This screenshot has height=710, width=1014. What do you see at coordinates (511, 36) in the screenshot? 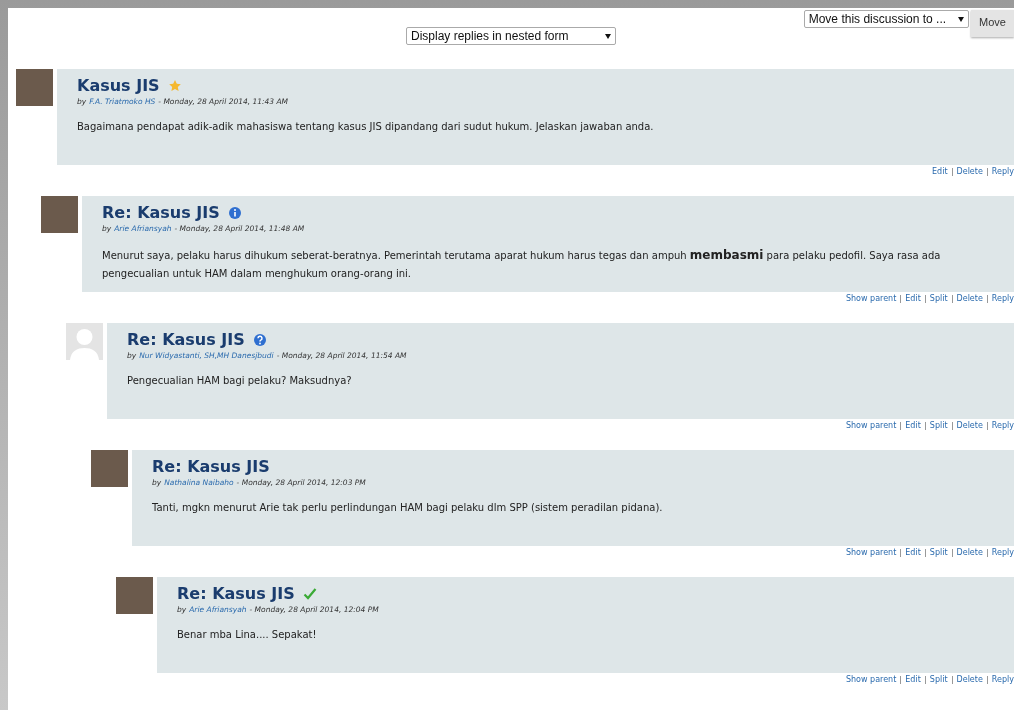
I see `display-mode-dropdown: Display replies in nested form` at bounding box center [511, 36].